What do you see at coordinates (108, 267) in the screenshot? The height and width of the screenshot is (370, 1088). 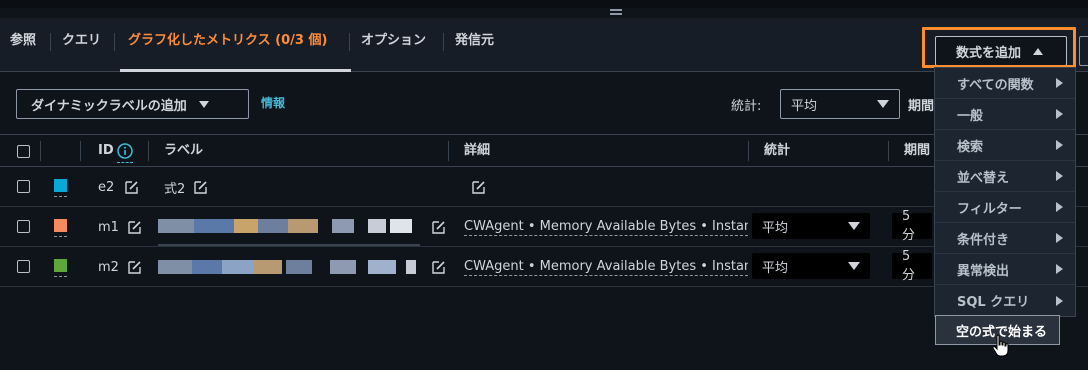 I see `row-id: m2` at bounding box center [108, 267].